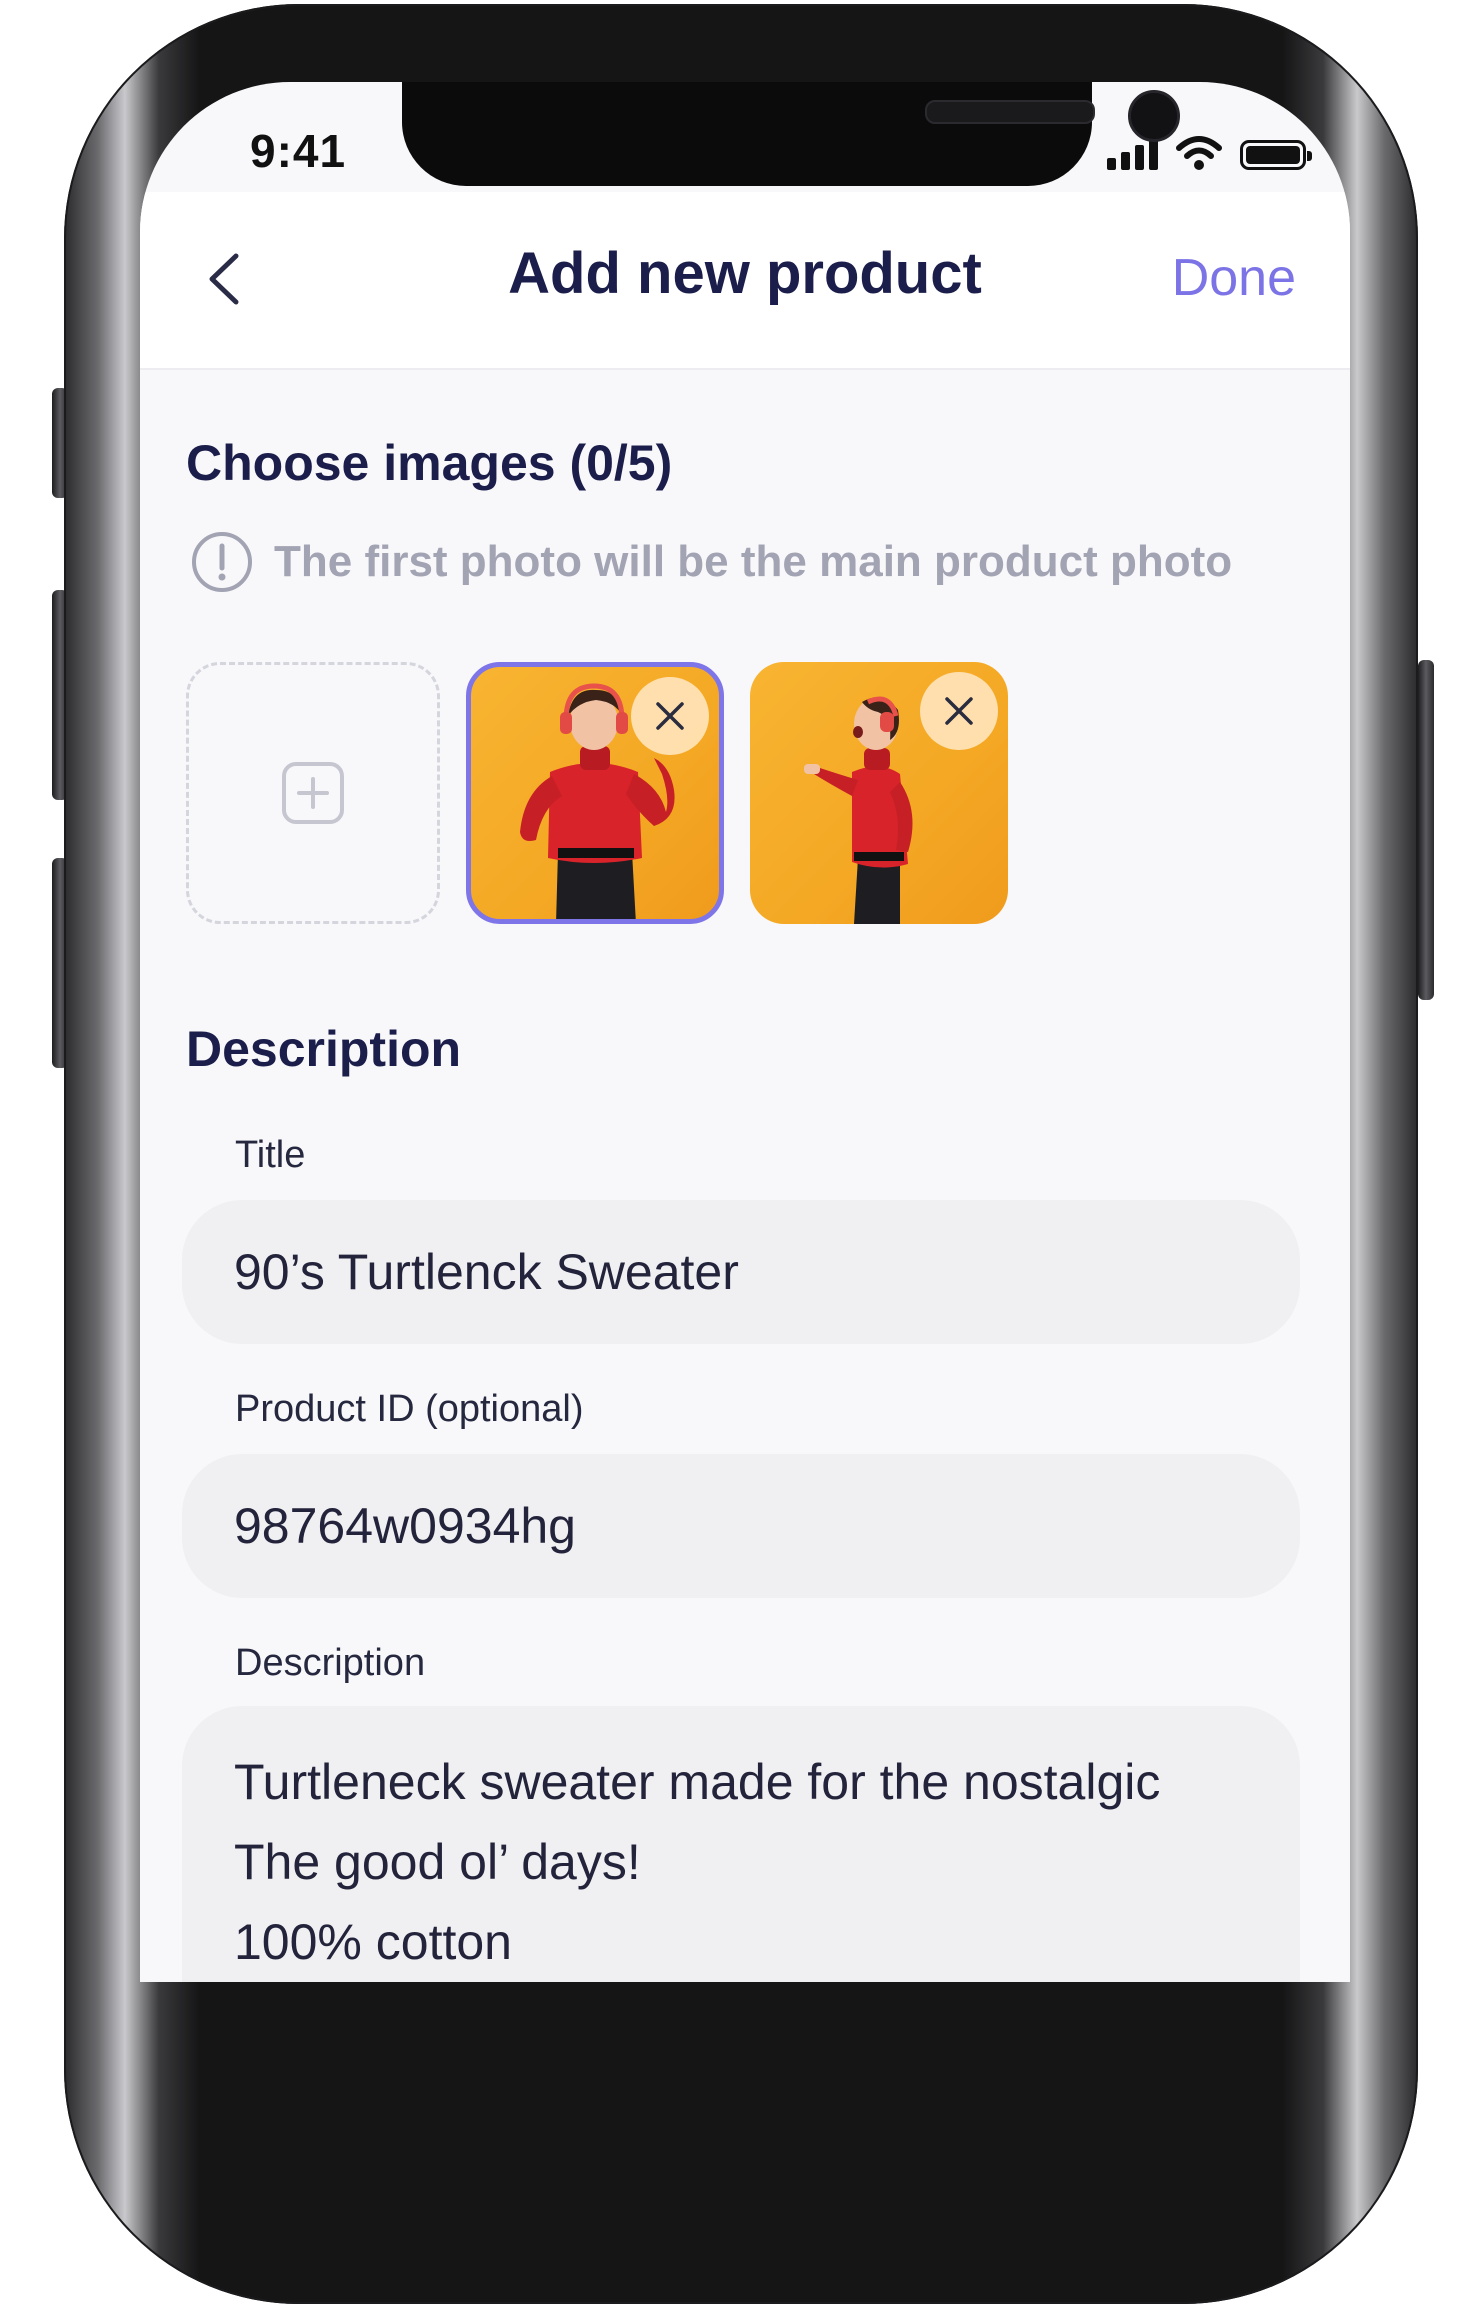  I want to click on title-input: 90’s Turtlenck Sweater, so click(741, 1272).